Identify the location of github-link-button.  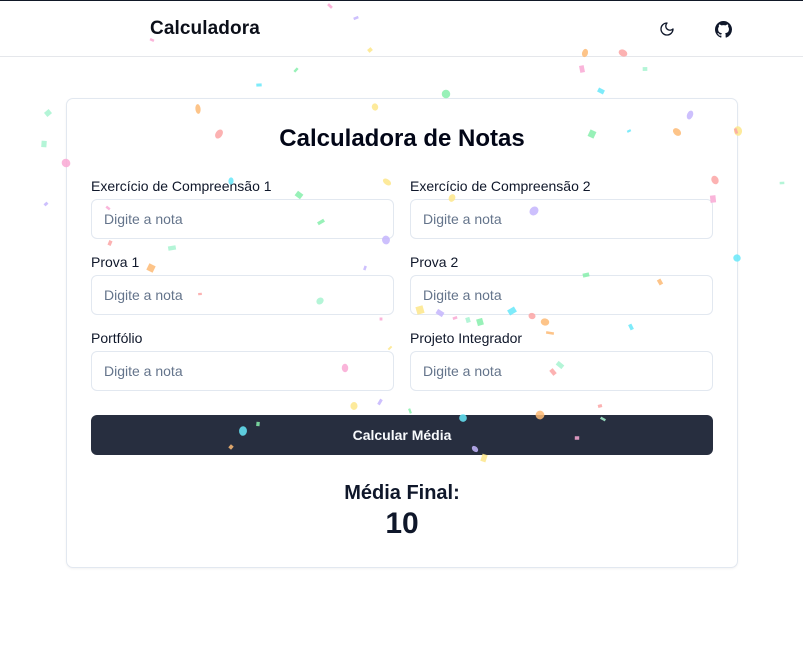
(723, 29).